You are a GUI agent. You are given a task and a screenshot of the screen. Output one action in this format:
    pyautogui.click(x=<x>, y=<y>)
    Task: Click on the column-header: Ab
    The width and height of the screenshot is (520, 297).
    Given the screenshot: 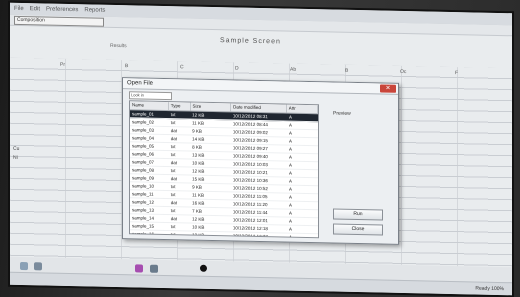 What is the action you would take?
    pyautogui.click(x=293, y=69)
    